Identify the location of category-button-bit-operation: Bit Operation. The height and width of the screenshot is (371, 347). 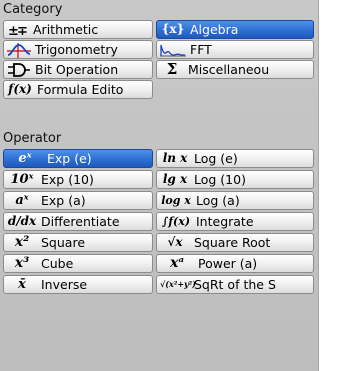
(78, 69).